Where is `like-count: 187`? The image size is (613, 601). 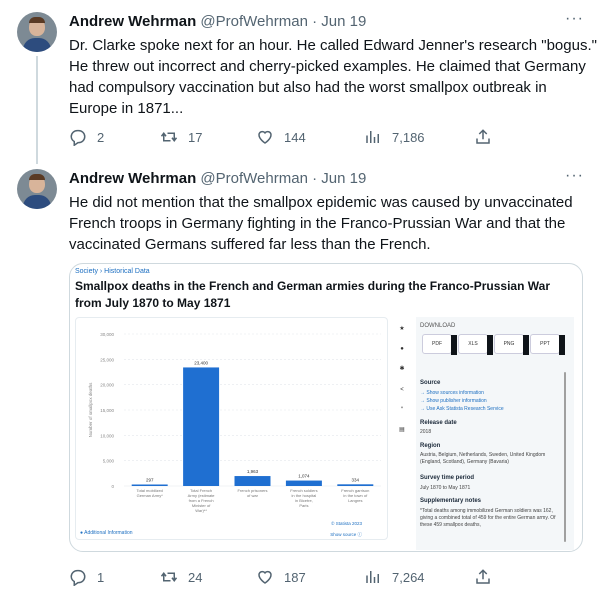 like-count: 187 is located at coordinates (295, 577).